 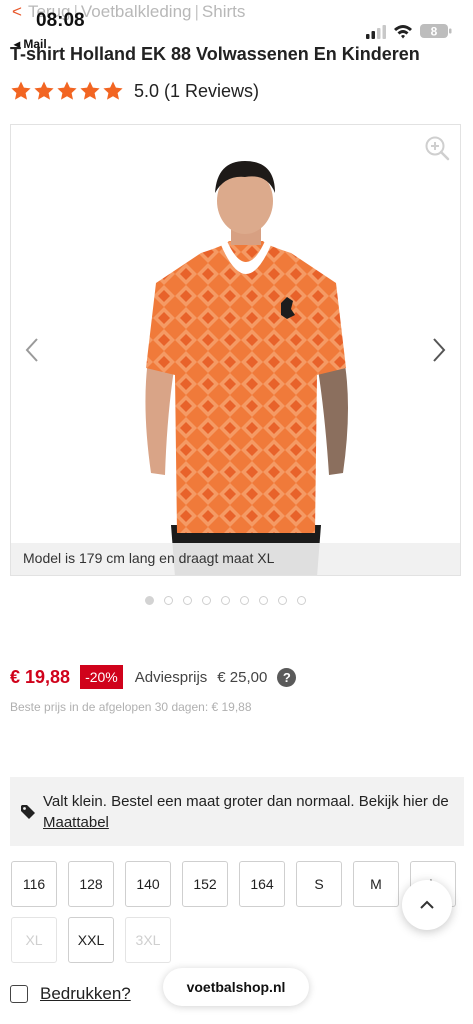 What do you see at coordinates (34, 884) in the screenshot?
I see `size-option-116: 116` at bounding box center [34, 884].